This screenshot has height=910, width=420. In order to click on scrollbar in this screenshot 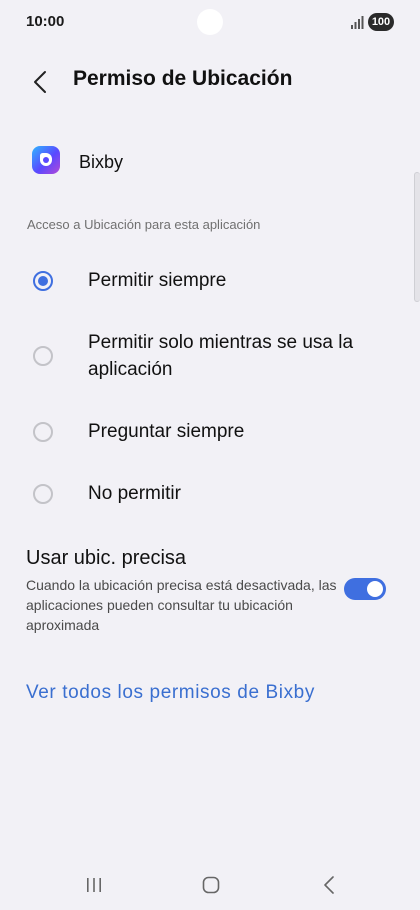, I will do `click(417, 237)`.